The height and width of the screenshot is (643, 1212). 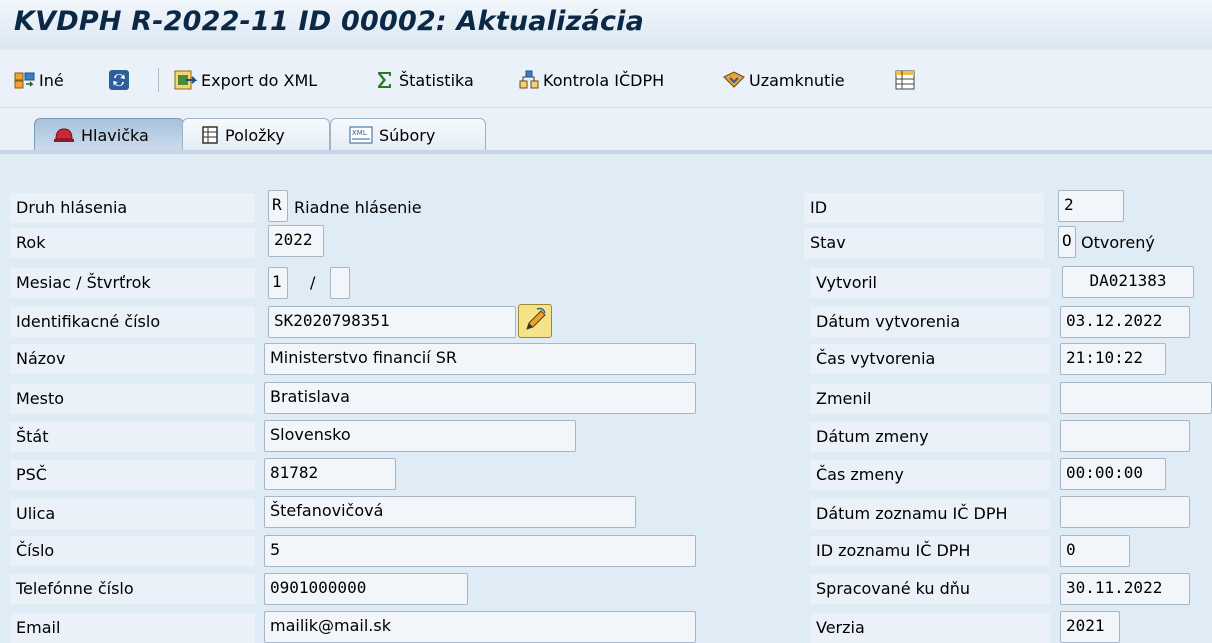 I want to click on rok-field: 2022, so click(x=296, y=241).